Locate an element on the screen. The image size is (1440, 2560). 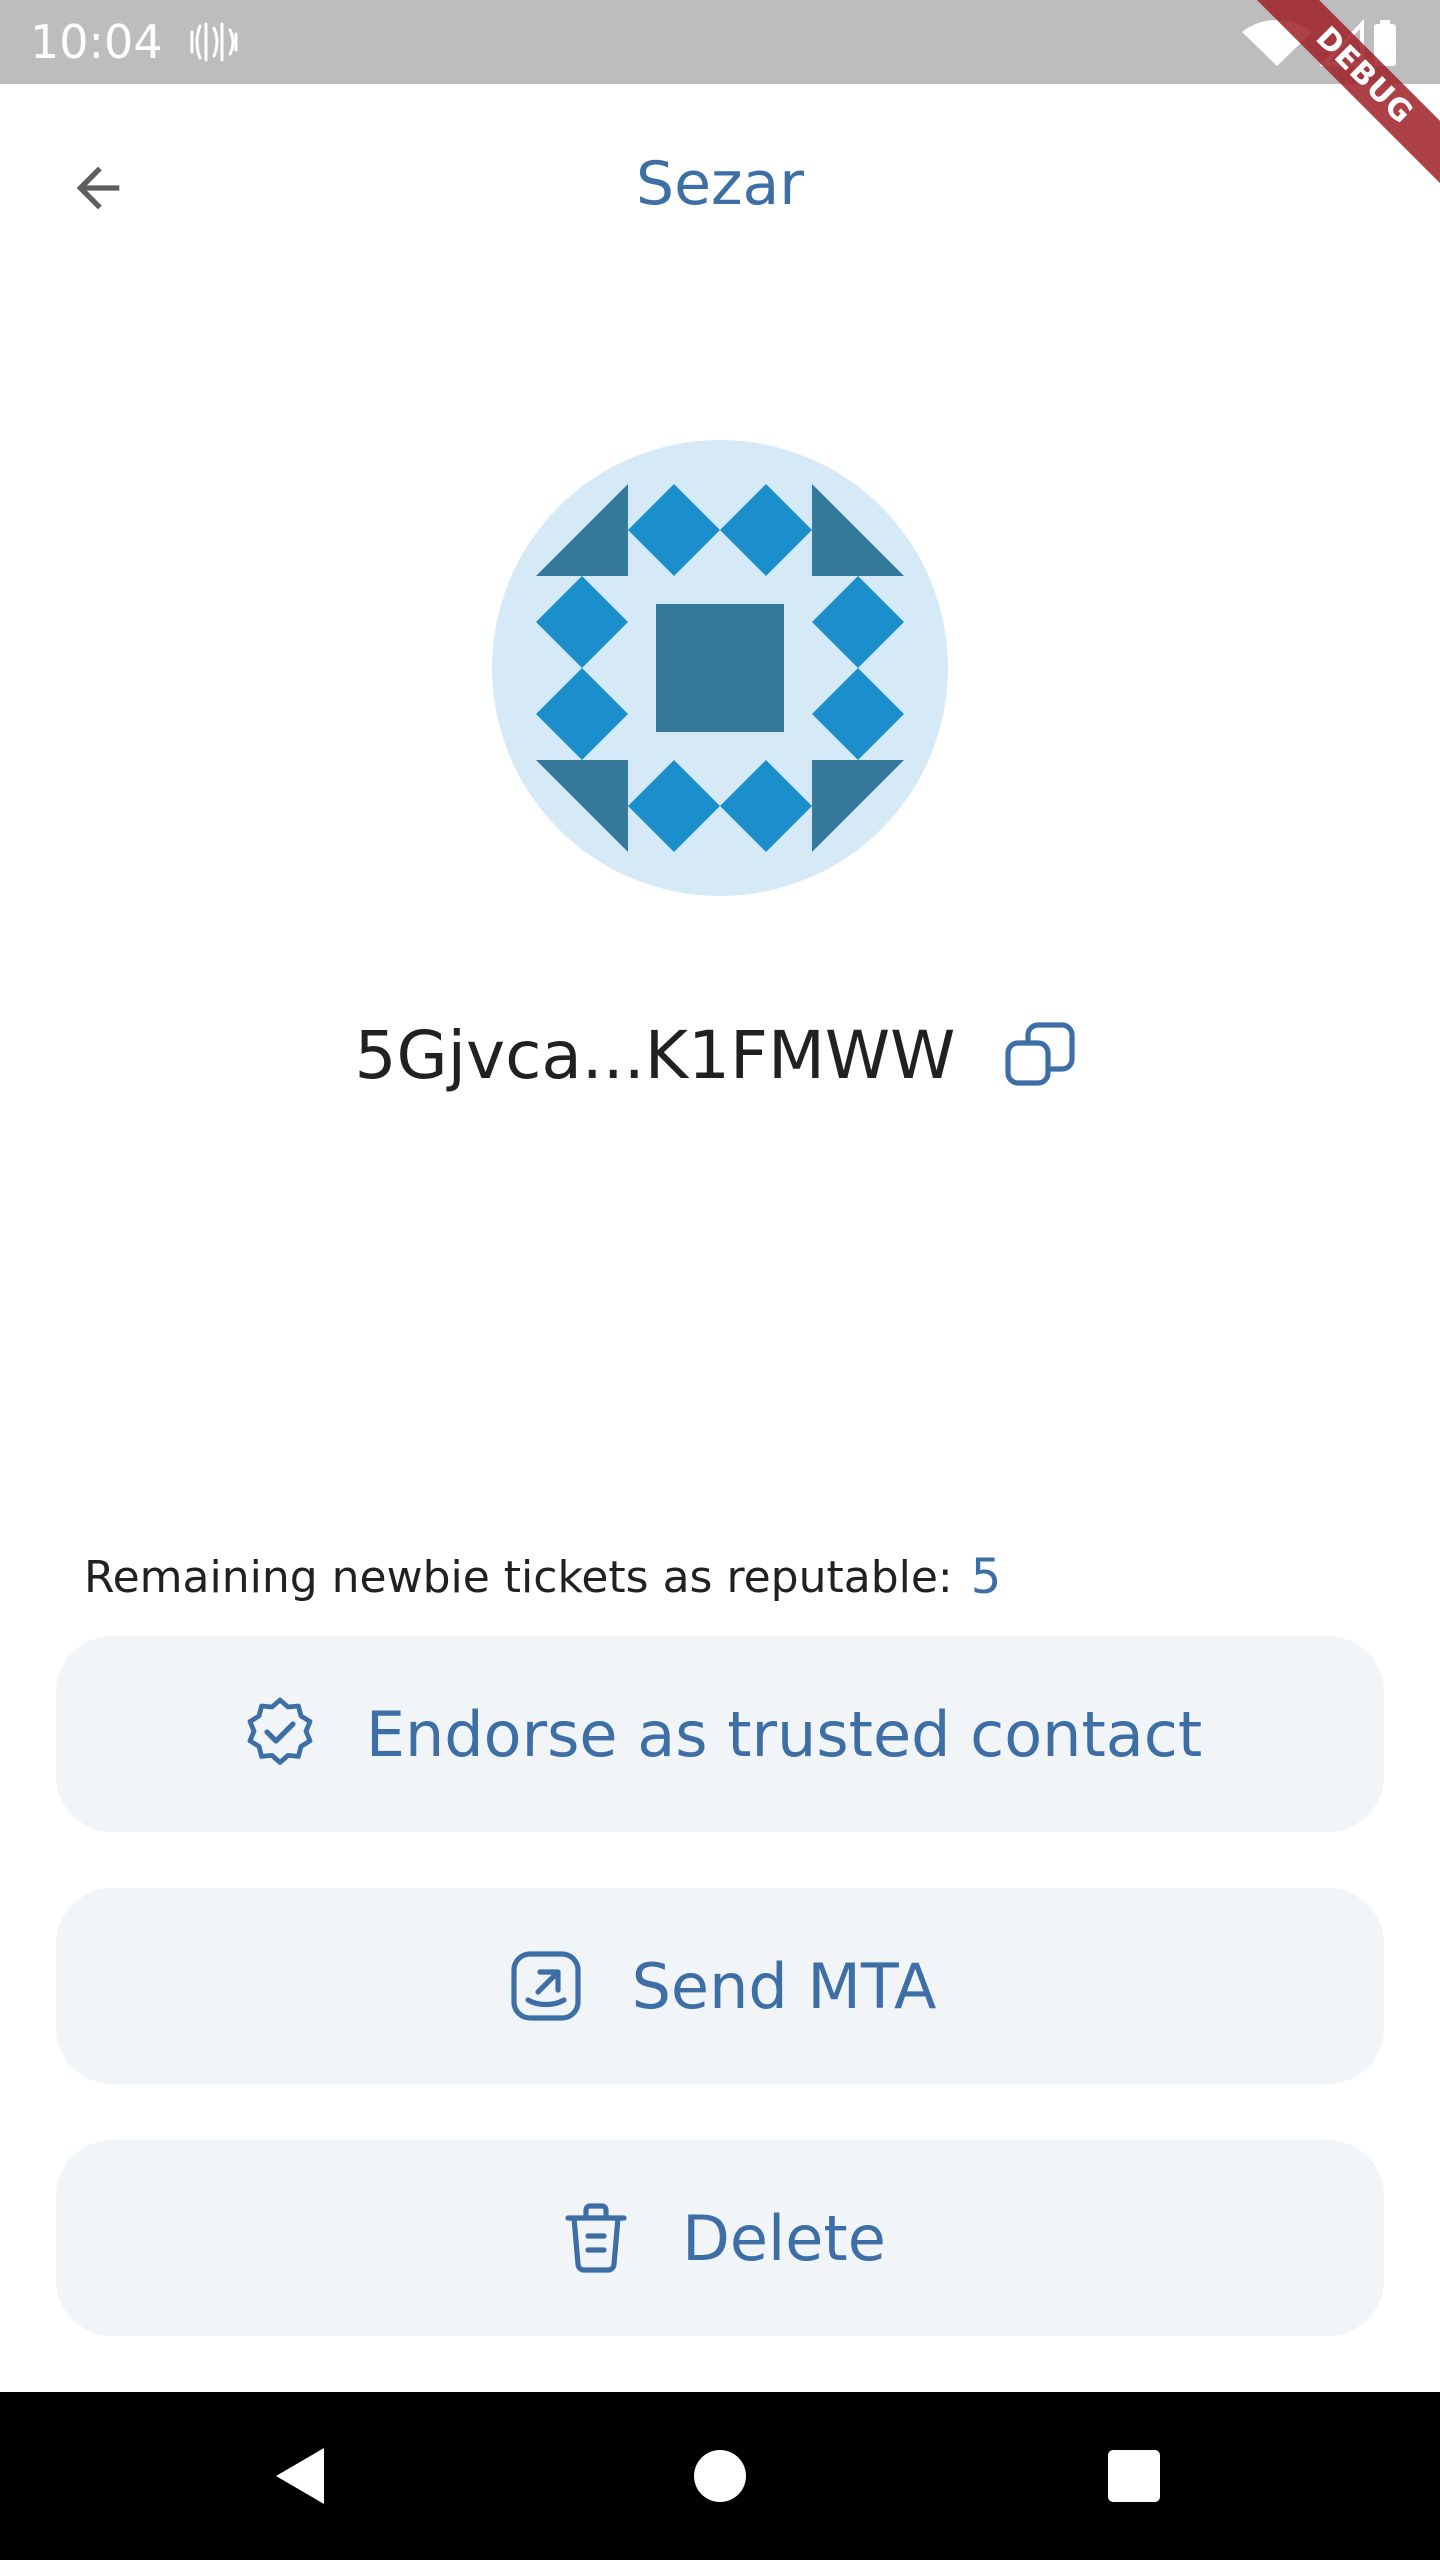
send-mta-button: Send MTA is located at coordinates (720, 1986).